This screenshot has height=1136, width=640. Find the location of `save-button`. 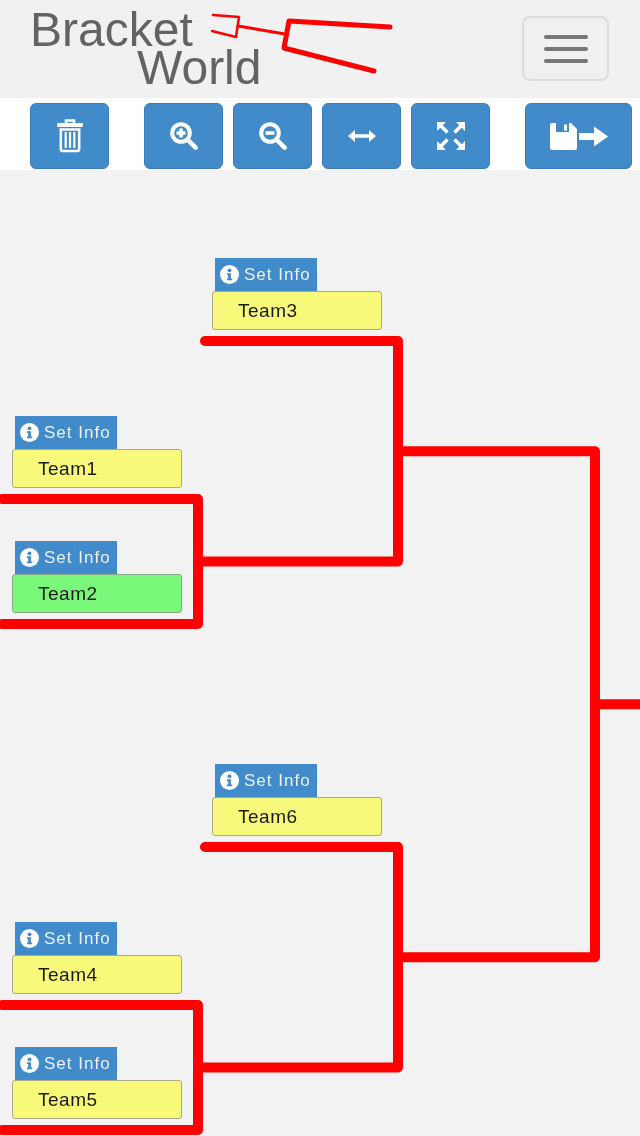

save-button is located at coordinates (578, 136).